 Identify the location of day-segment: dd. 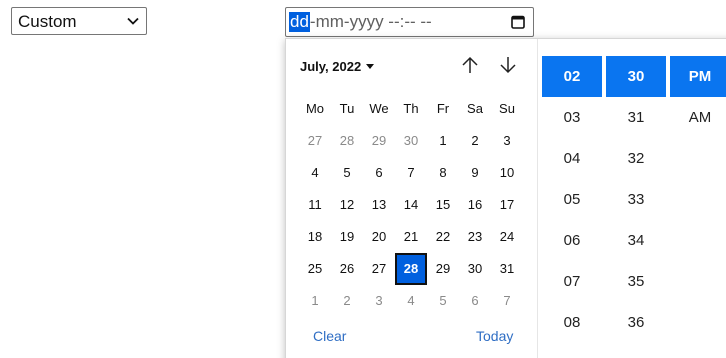
(299, 22).